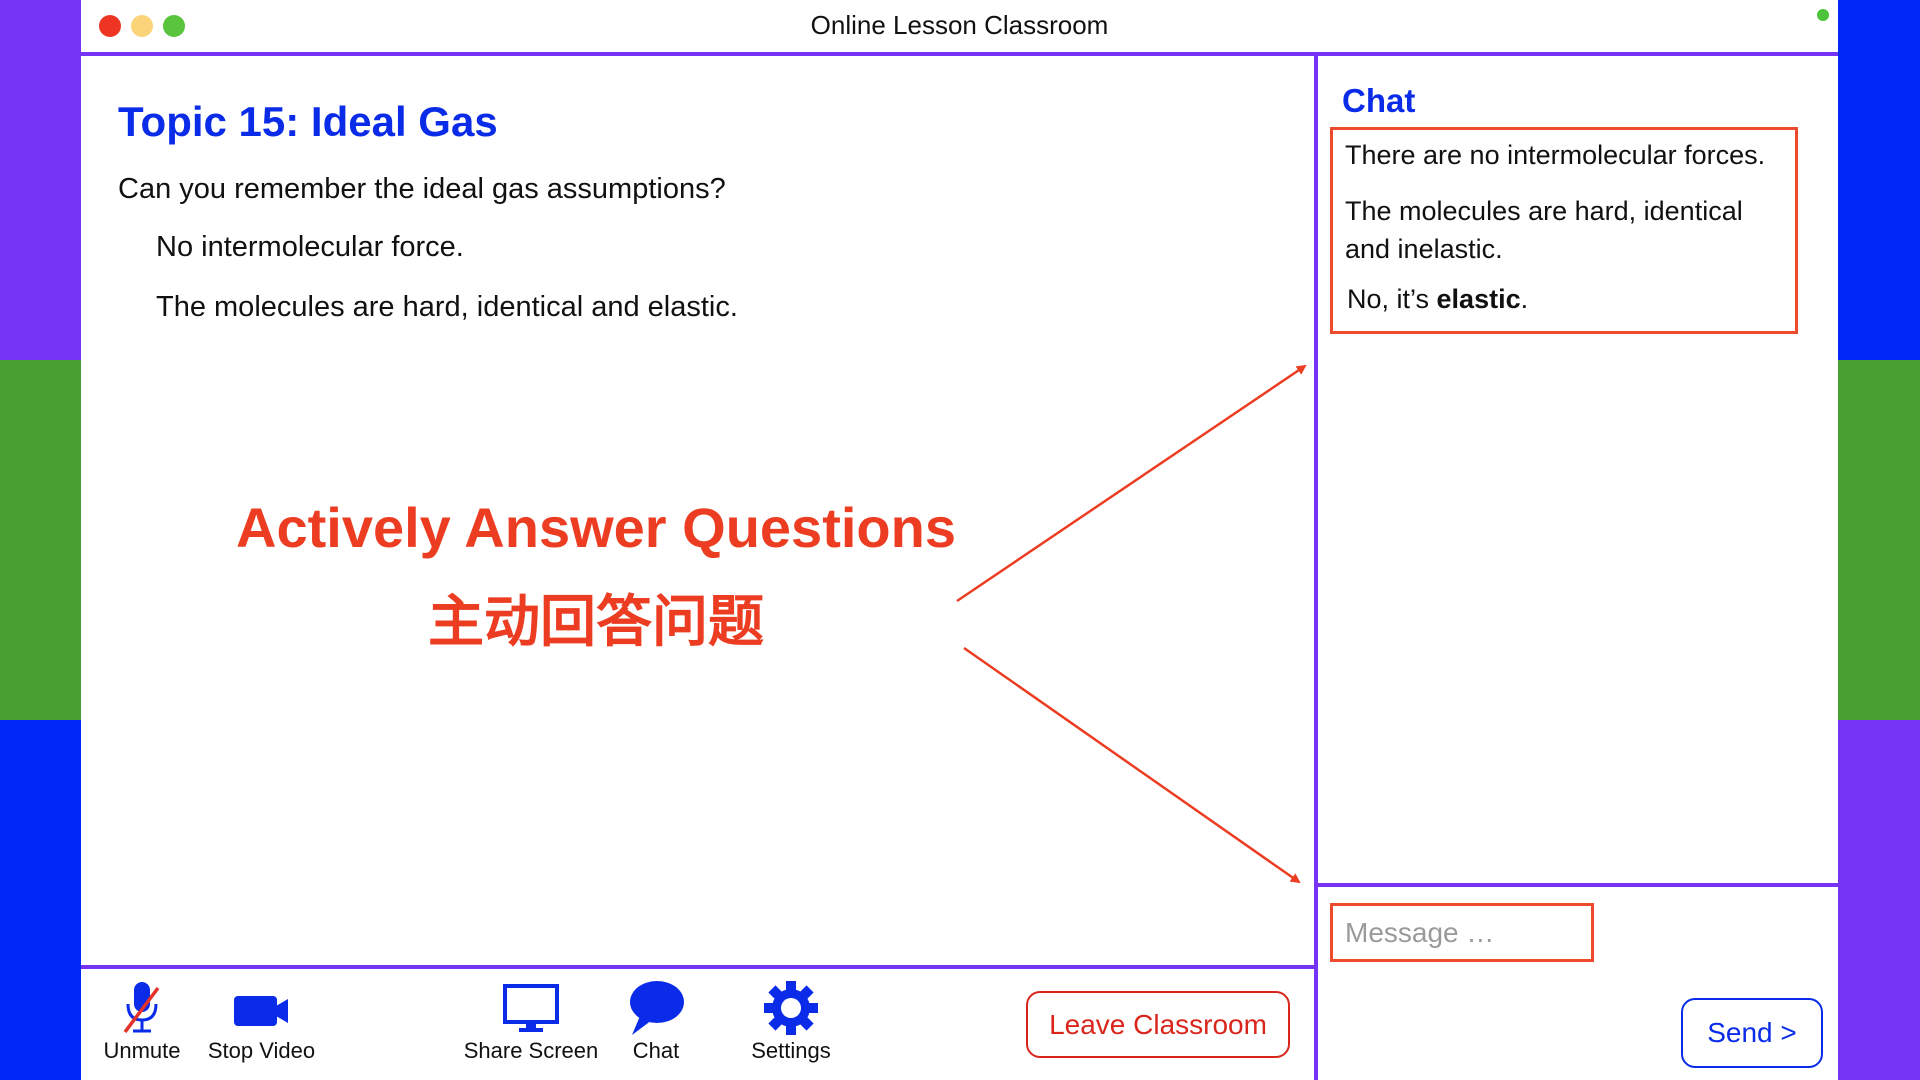  What do you see at coordinates (531, 1008) in the screenshot?
I see `monitor-icon` at bounding box center [531, 1008].